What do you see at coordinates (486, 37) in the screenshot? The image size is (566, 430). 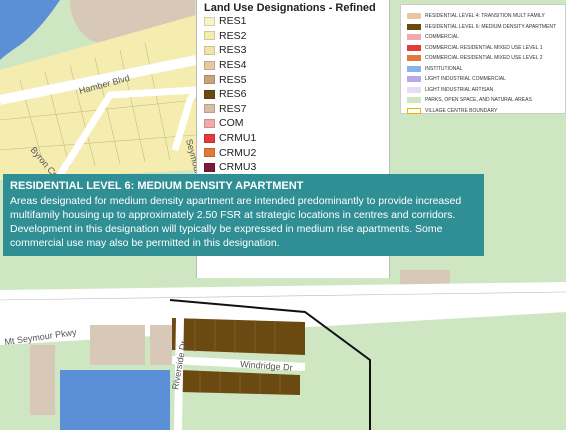 I see `key-item: Commercial` at bounding box center [486, 37].